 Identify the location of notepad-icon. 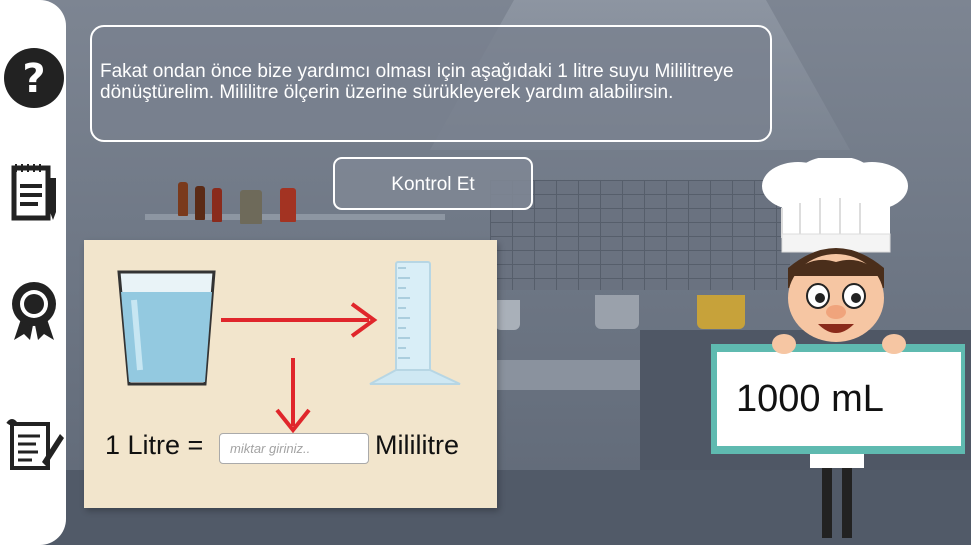
(34, 192).